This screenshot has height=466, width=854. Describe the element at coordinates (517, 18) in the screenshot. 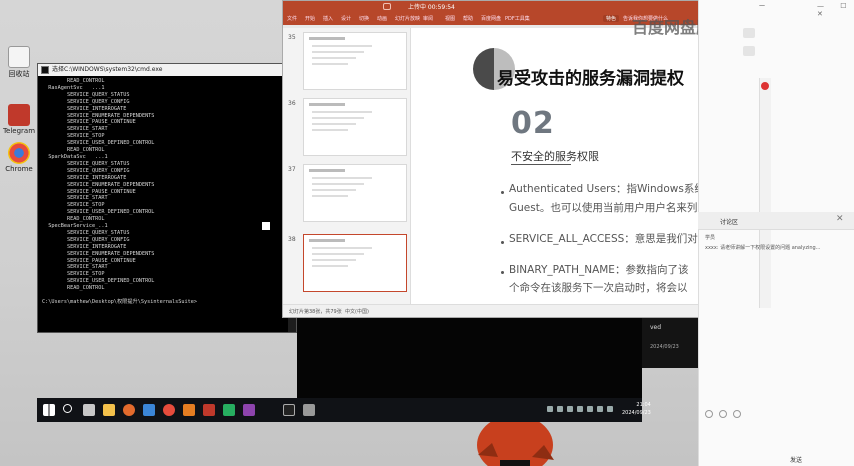

I see `ribbon-tab: PDF工具集` at that location.